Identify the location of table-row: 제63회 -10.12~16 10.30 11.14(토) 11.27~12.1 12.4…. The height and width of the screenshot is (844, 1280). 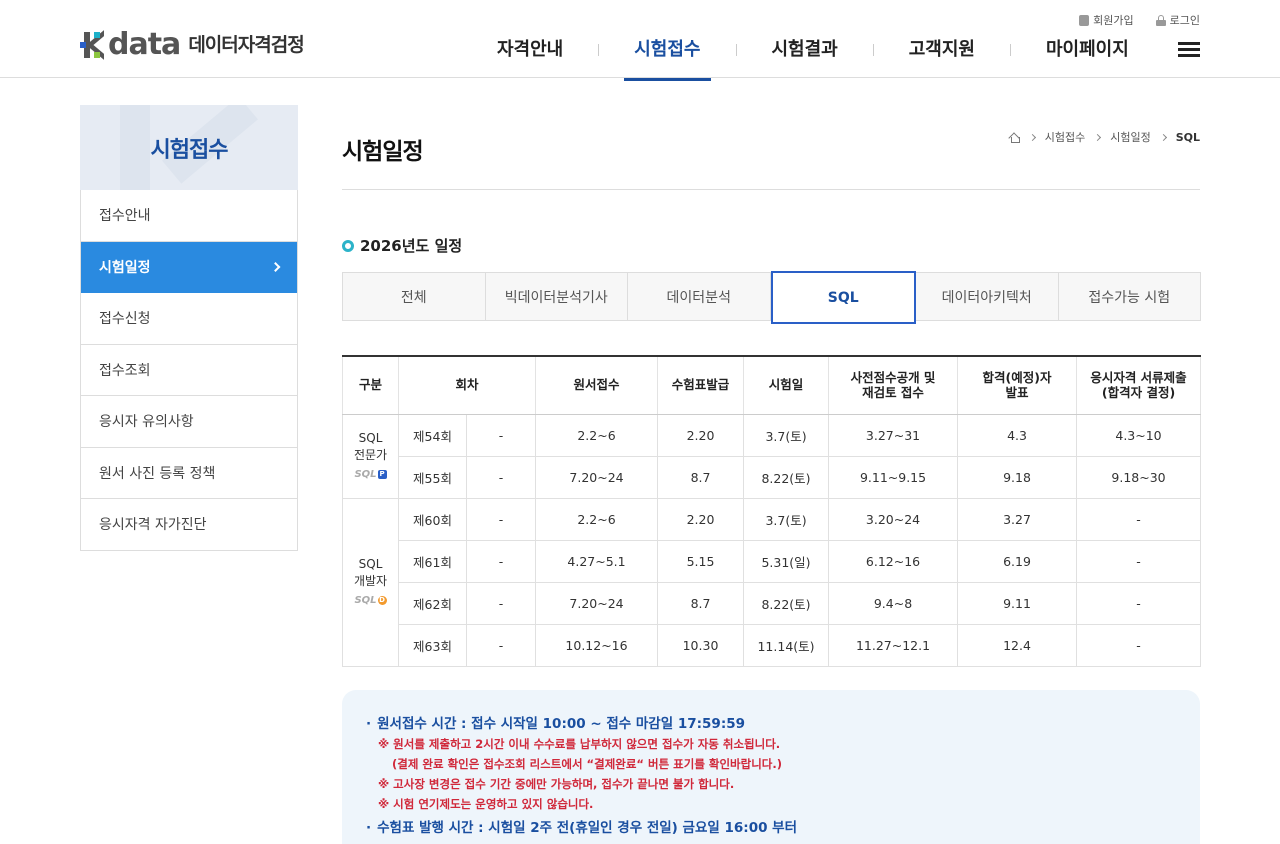
(772, 645).